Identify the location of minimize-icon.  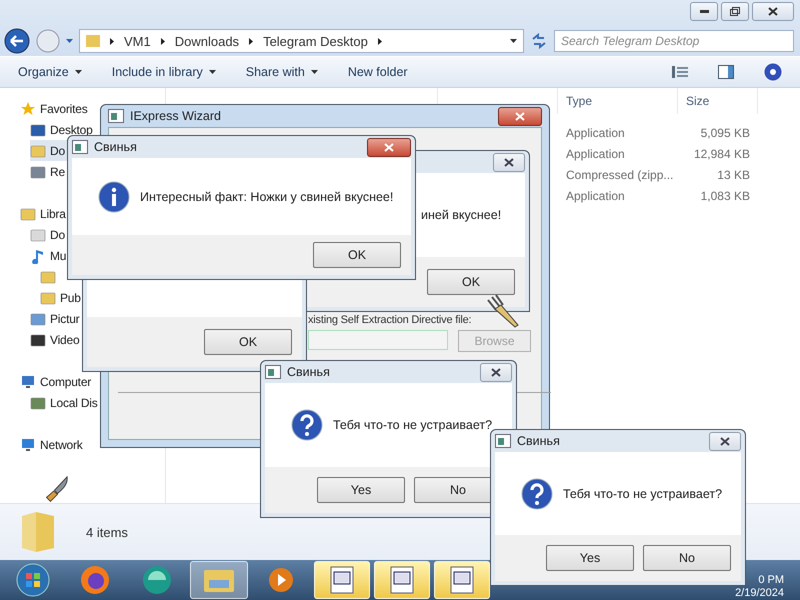
(704, 11).